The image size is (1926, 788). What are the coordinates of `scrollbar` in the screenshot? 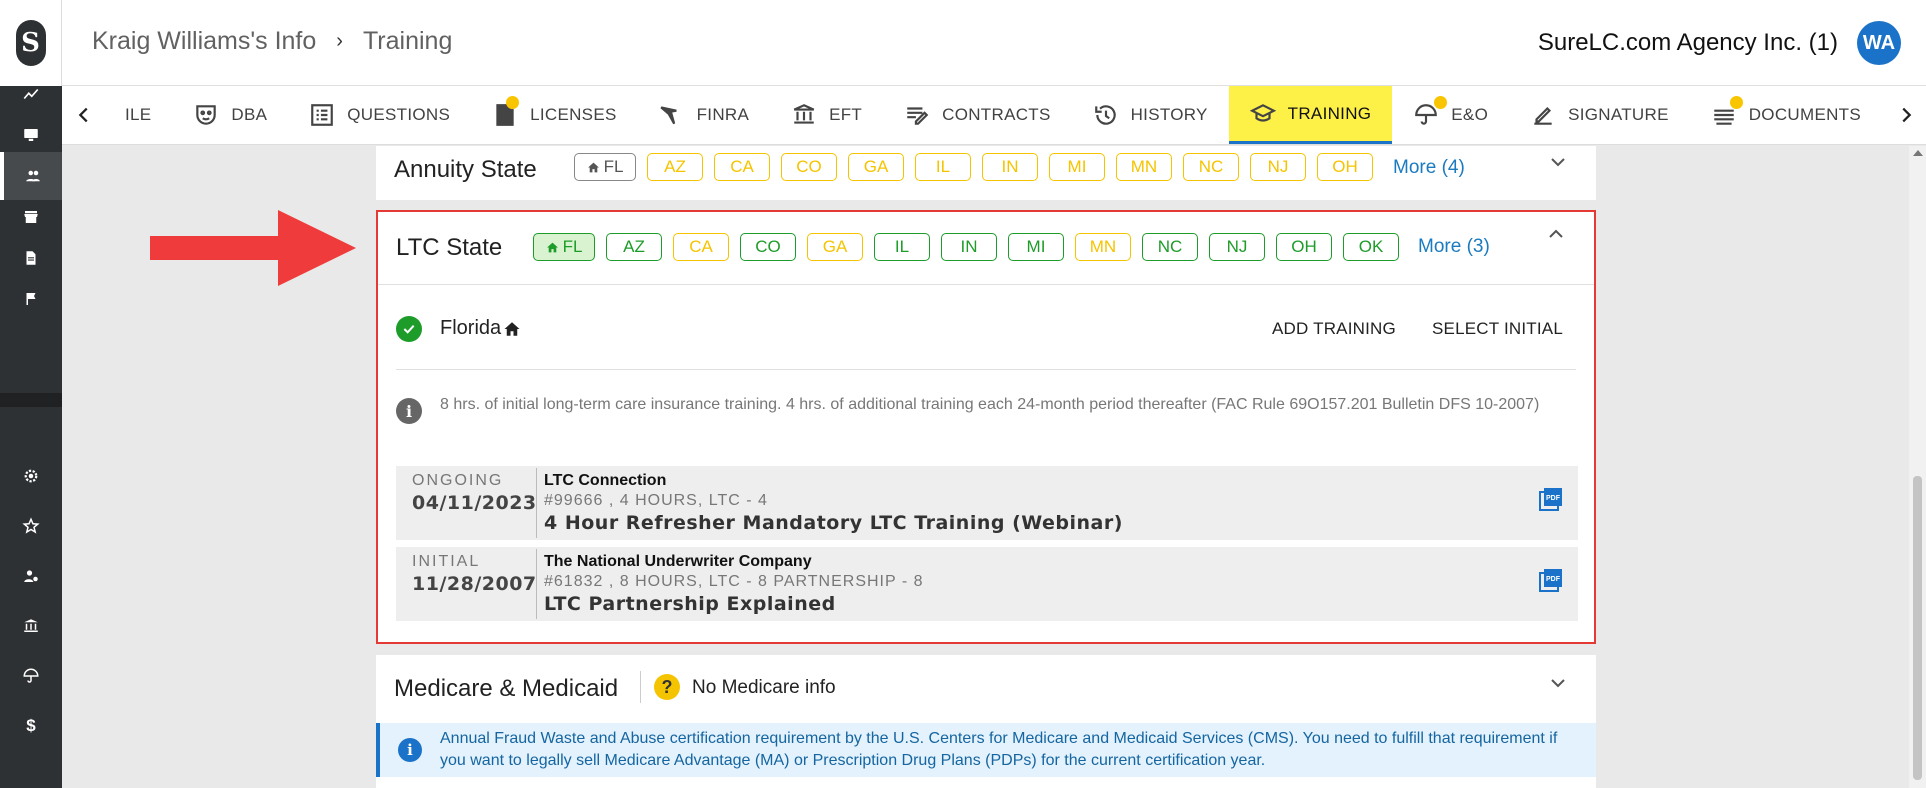 It's located at (1917, 467).